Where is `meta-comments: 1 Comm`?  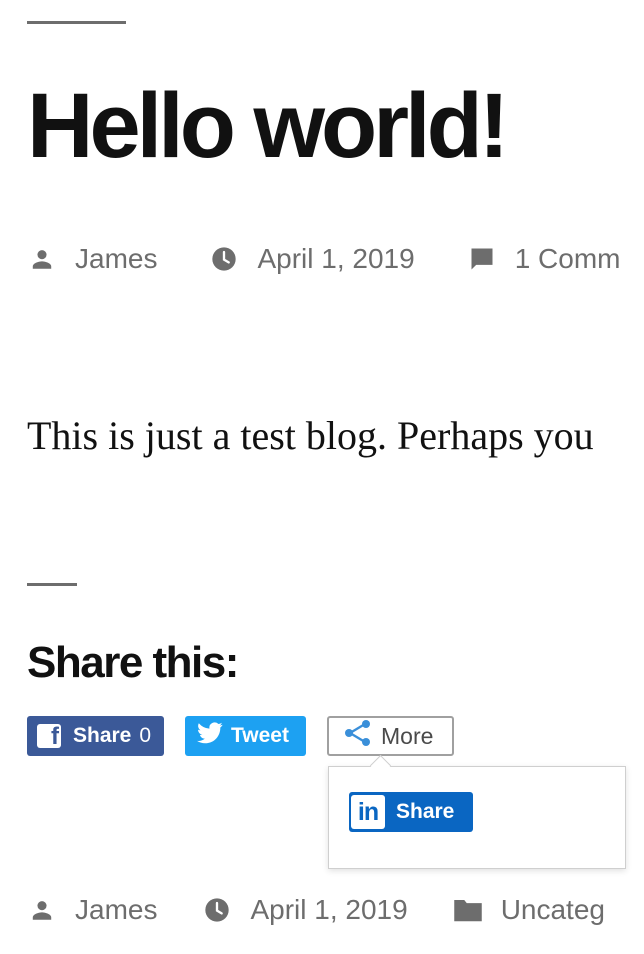
meta-comments: 1 Comm is located at coordinates (544, 259).